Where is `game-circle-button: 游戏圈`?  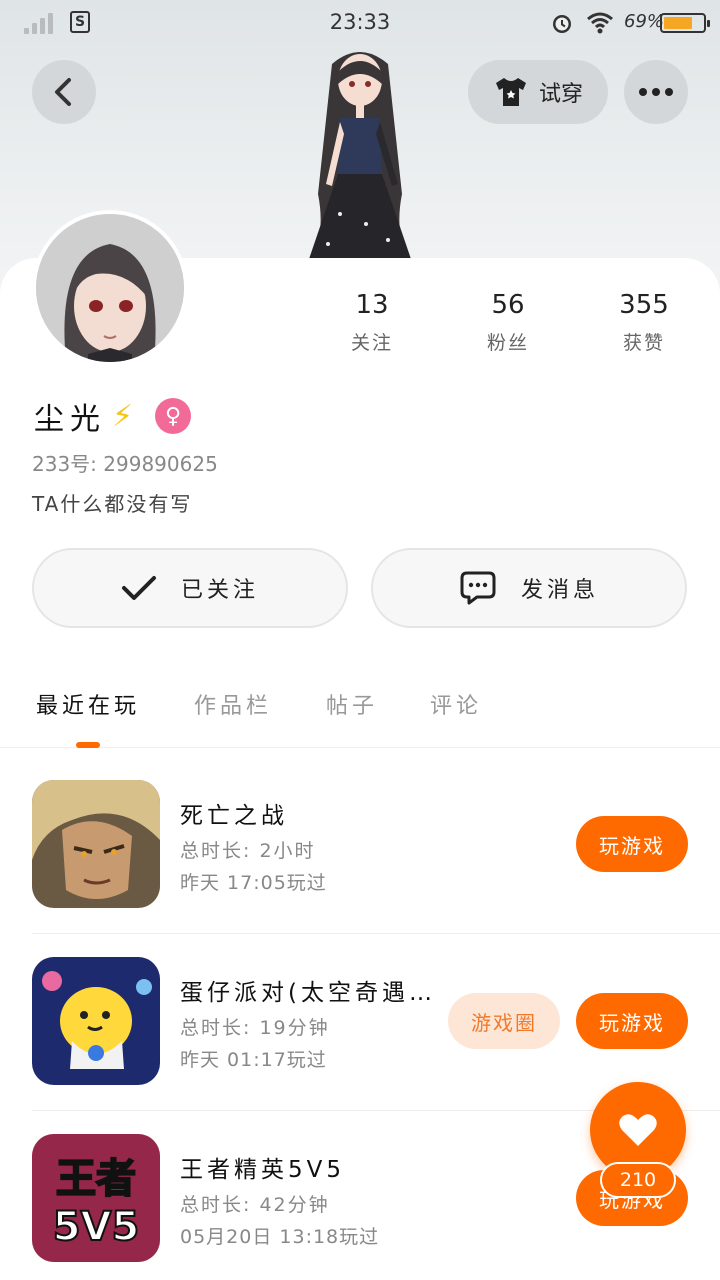 game-circle-button: 游戏圈 is located at coordinates (504, 1021).